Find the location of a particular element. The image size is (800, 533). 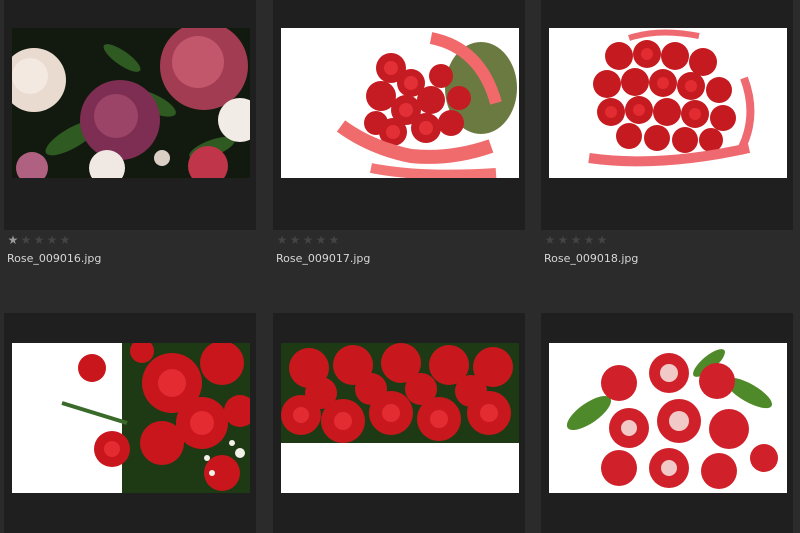

item-meta: ★ ★ ★ ★ ★ Rose_009018.jpg is located at coordinates (667, 249).